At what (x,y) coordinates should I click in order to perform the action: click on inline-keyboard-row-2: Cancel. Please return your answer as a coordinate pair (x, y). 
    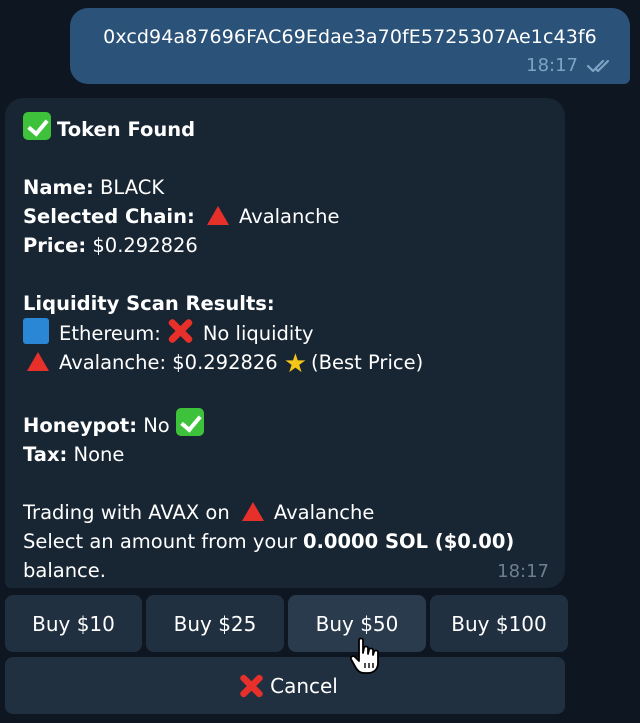
    Looking at the image, I should click on (285, 685).